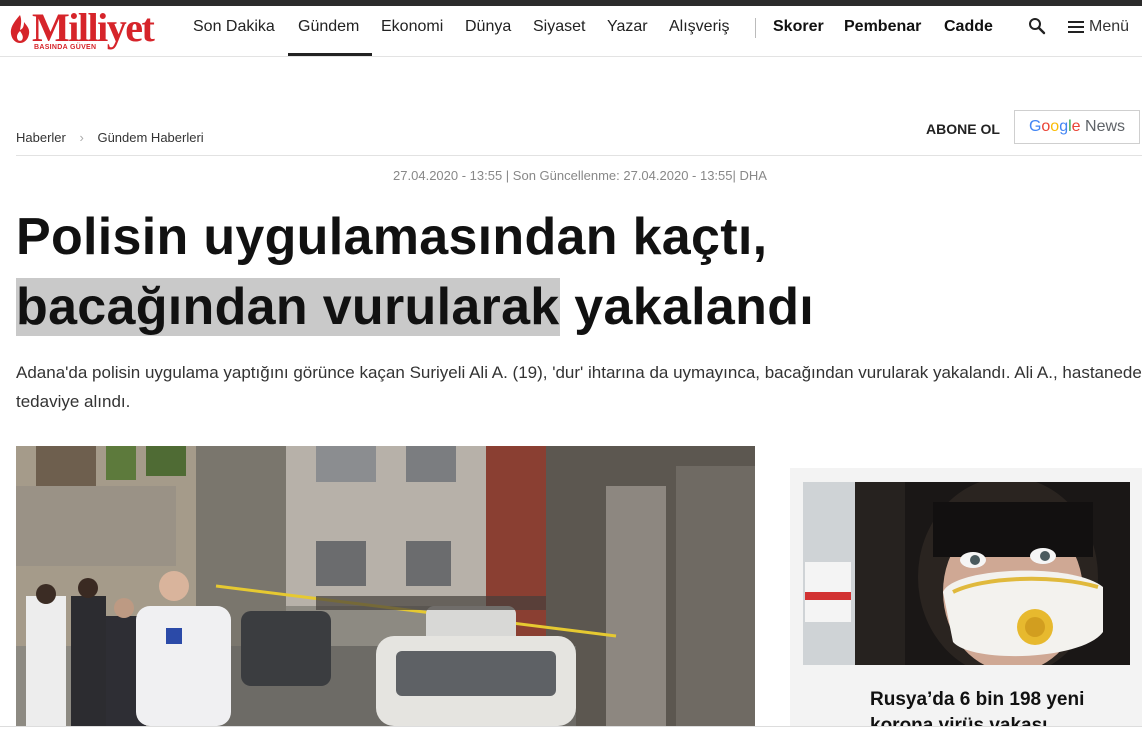 Image resolution: width=1142 pixels, height=739 pixels. Describe the element at coordinates (234, 27) in the screenshot. I see `nav-item-son-dakika: Son Dakika` at that location.